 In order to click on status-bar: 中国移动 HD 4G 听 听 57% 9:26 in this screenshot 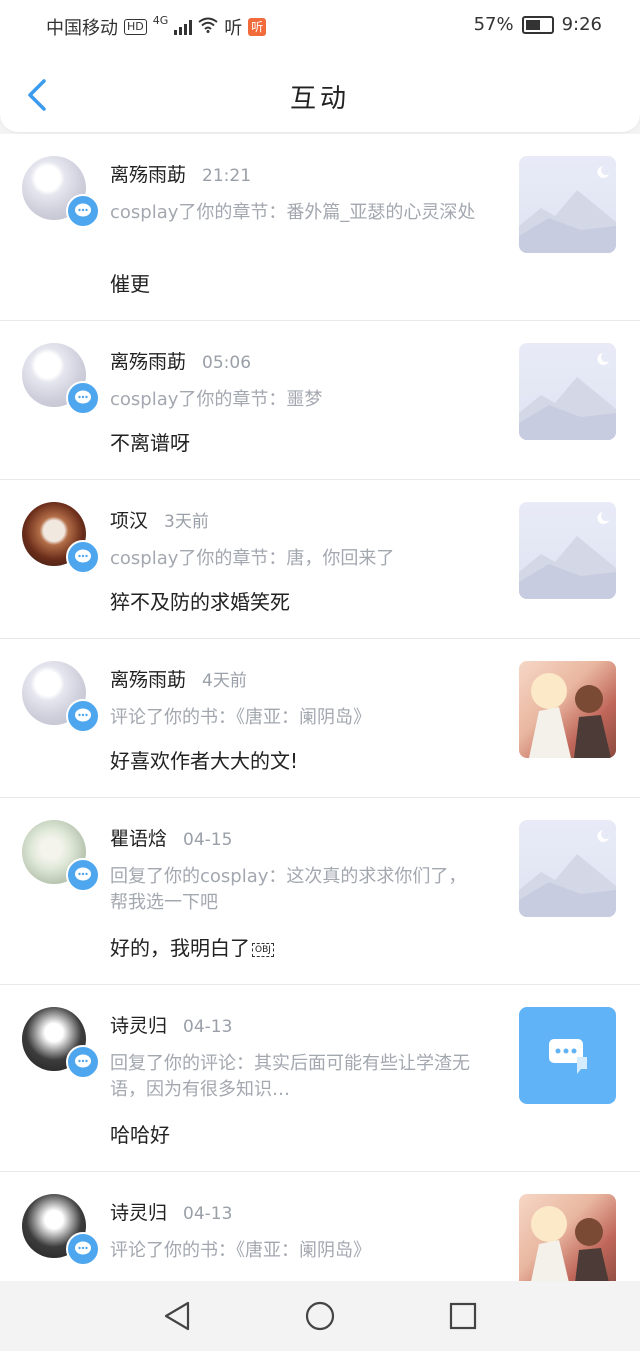, I will do `click(320, 26)`.